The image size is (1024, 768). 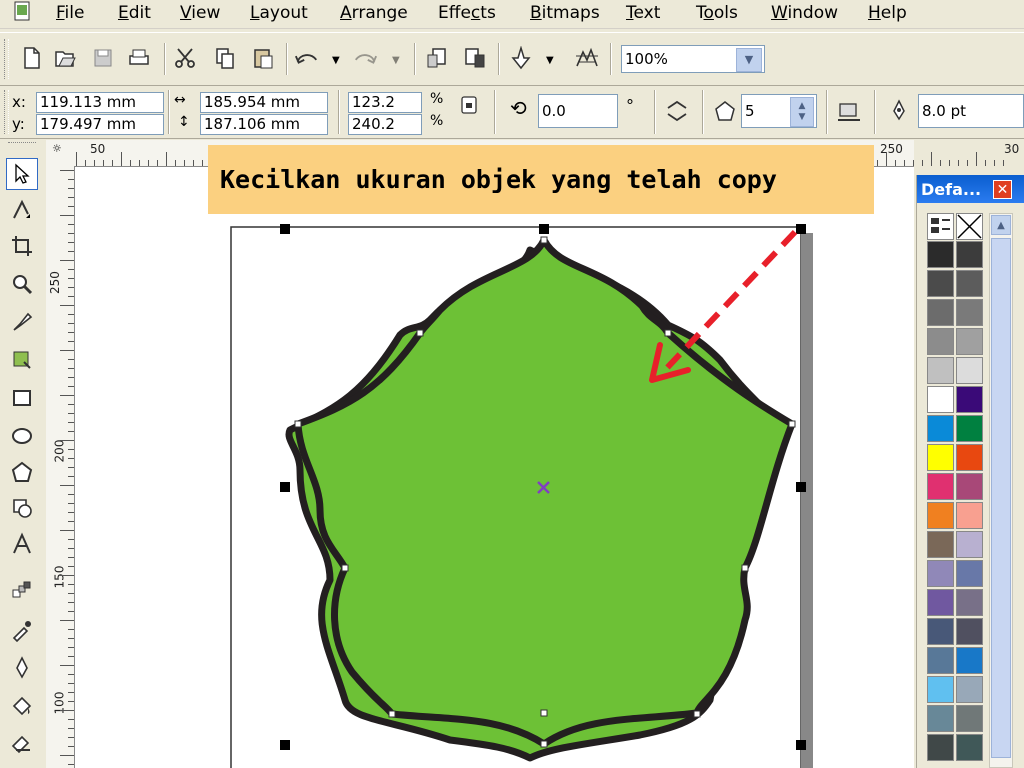 What do you see at coordinates (22, 590) in the screenshot?
I see `interactive-blend-tool-icon` at bounding box center [22, 590].